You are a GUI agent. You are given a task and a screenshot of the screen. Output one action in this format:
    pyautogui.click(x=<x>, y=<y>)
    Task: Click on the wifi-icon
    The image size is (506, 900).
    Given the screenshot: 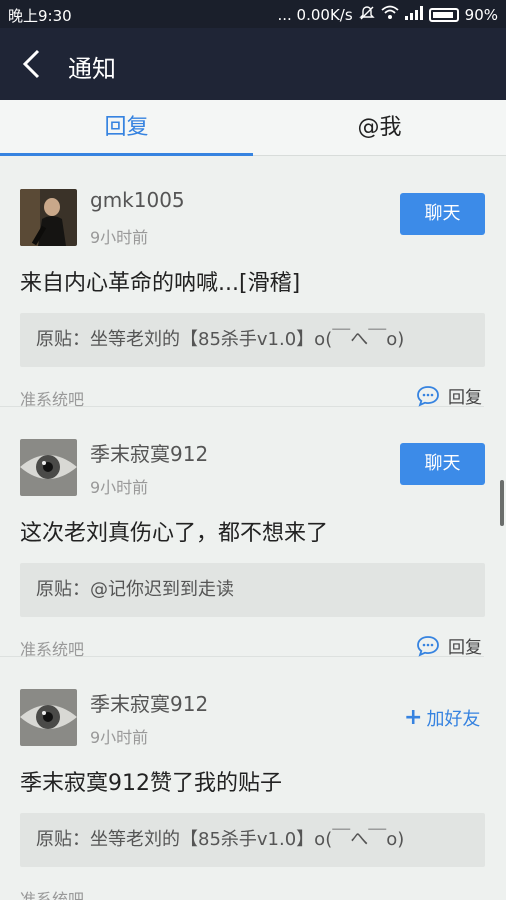 What is the action you would take?
    pyautogui.click(x=390, y=15)
    